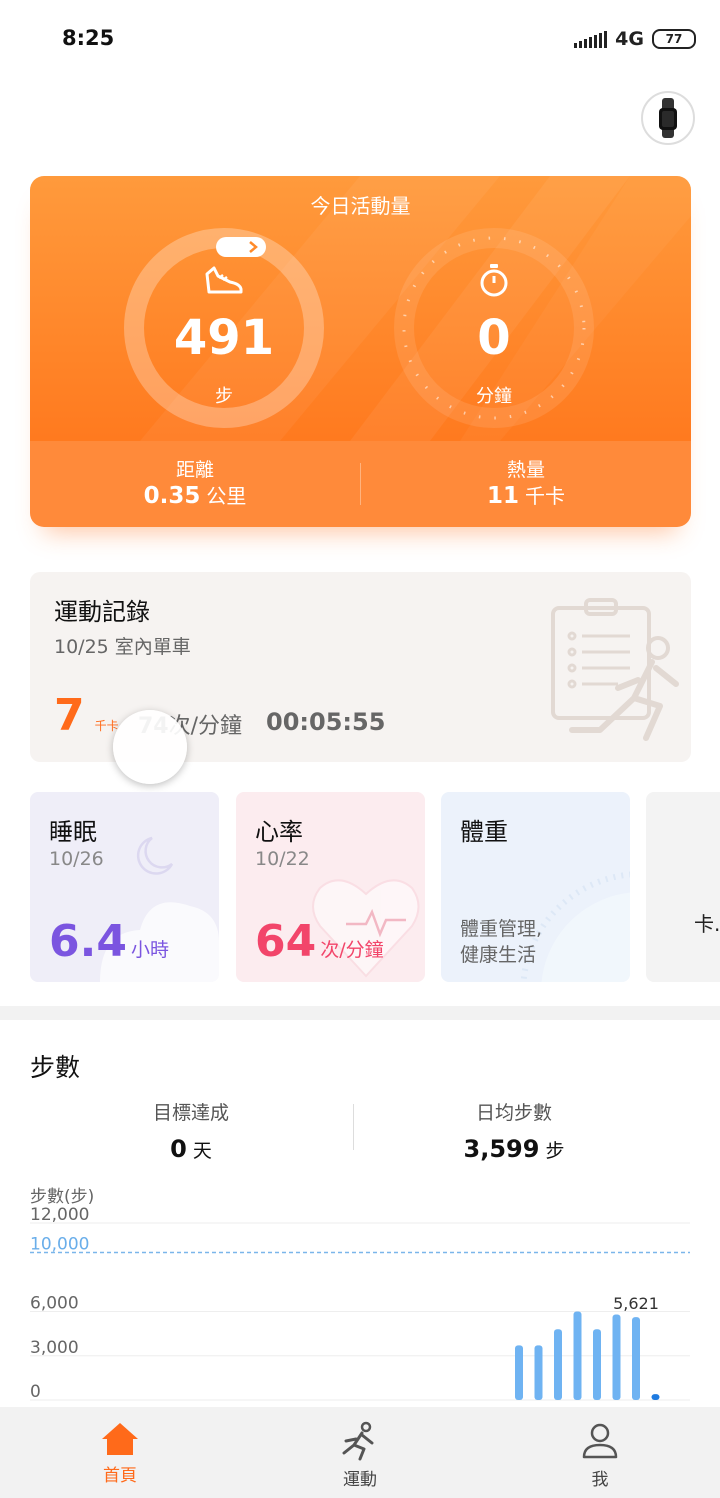 The image size is (720, 1498). I want to click on weight-desc-line2: 健康生活, so click(498, 955).